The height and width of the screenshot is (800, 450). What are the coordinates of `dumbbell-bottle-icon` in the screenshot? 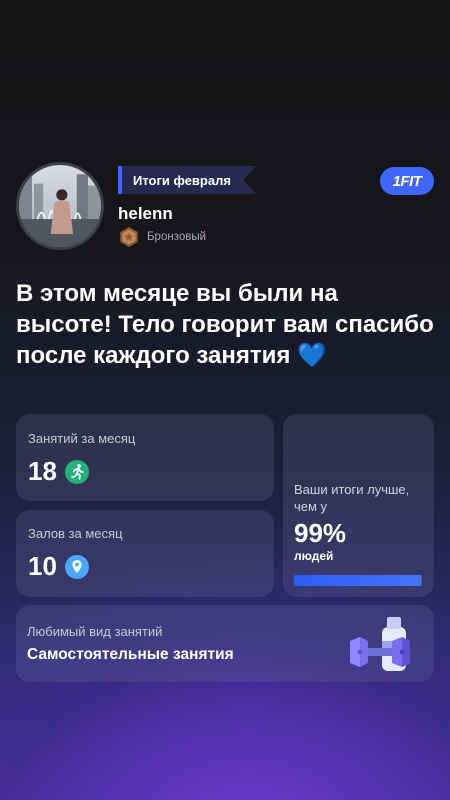 It's located at (380, 644).